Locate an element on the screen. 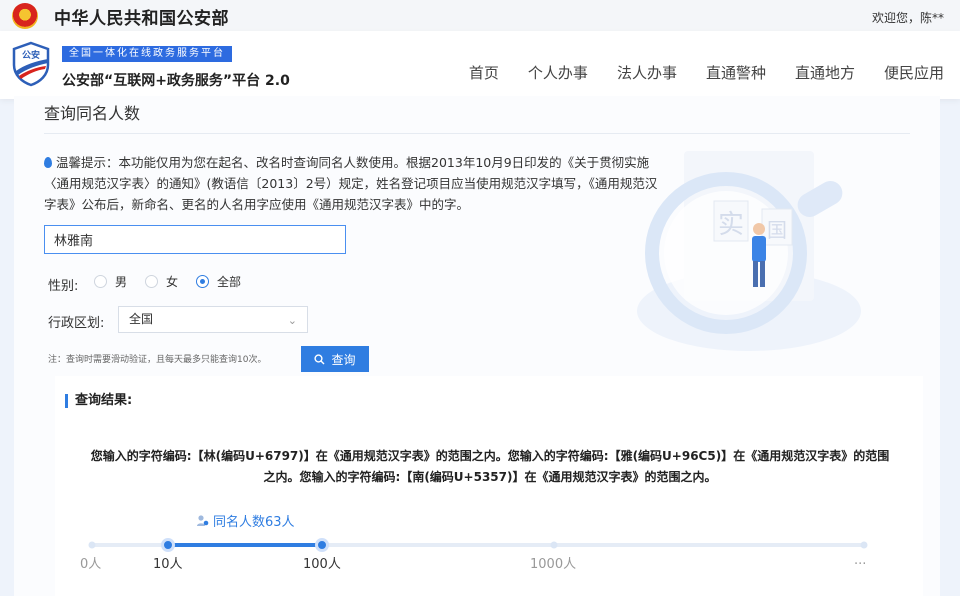 The image size is (960, 596). national-emblem-icon is located at coordinates (25, 16).